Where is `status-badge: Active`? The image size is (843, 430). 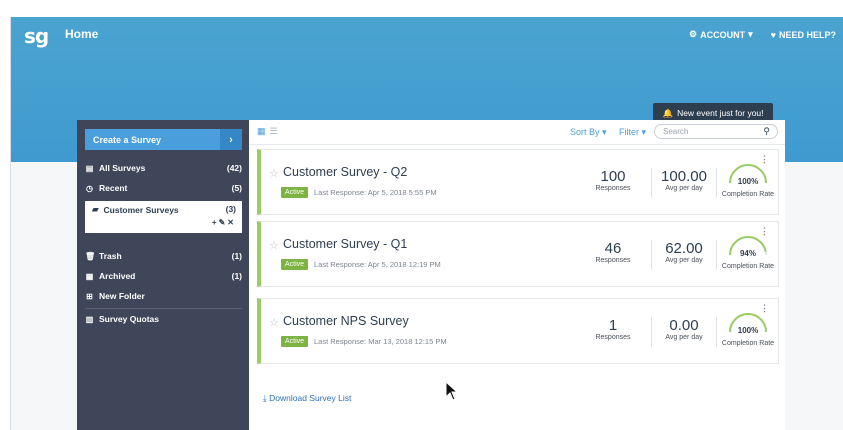 status-badge: Active is located at coordinates (295, 192).